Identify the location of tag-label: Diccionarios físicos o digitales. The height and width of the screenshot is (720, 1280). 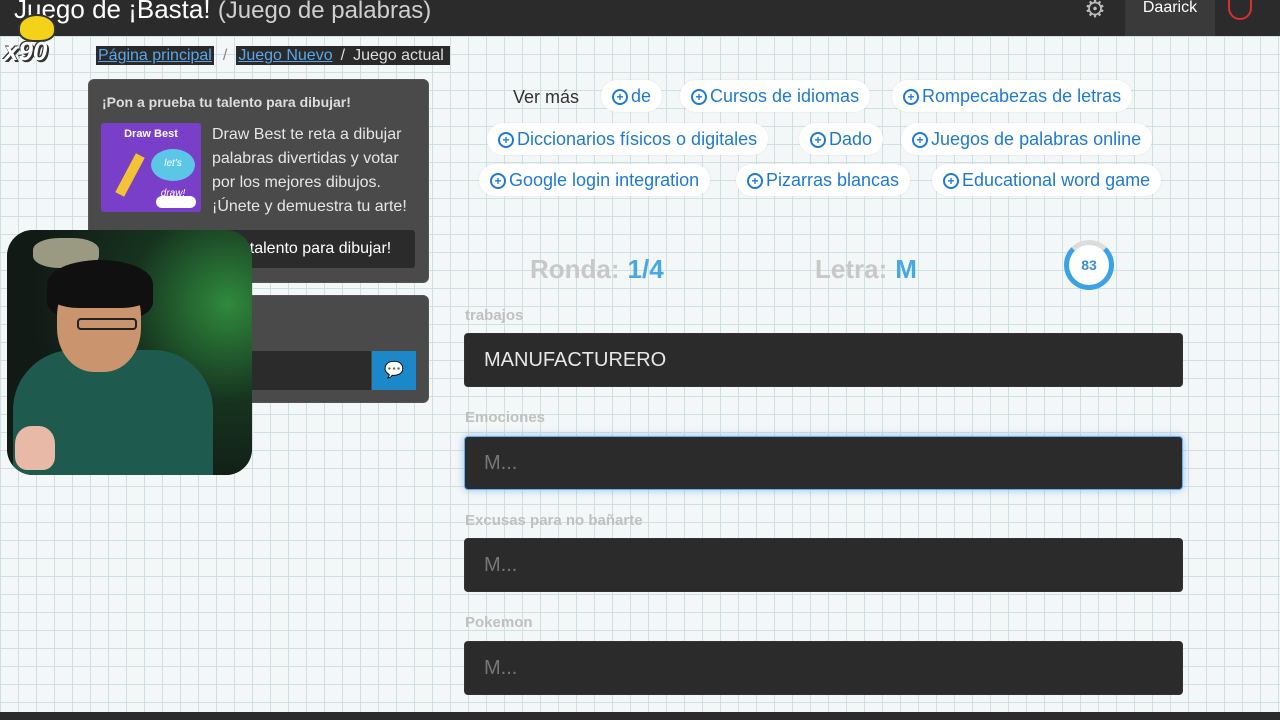
(637, 139).